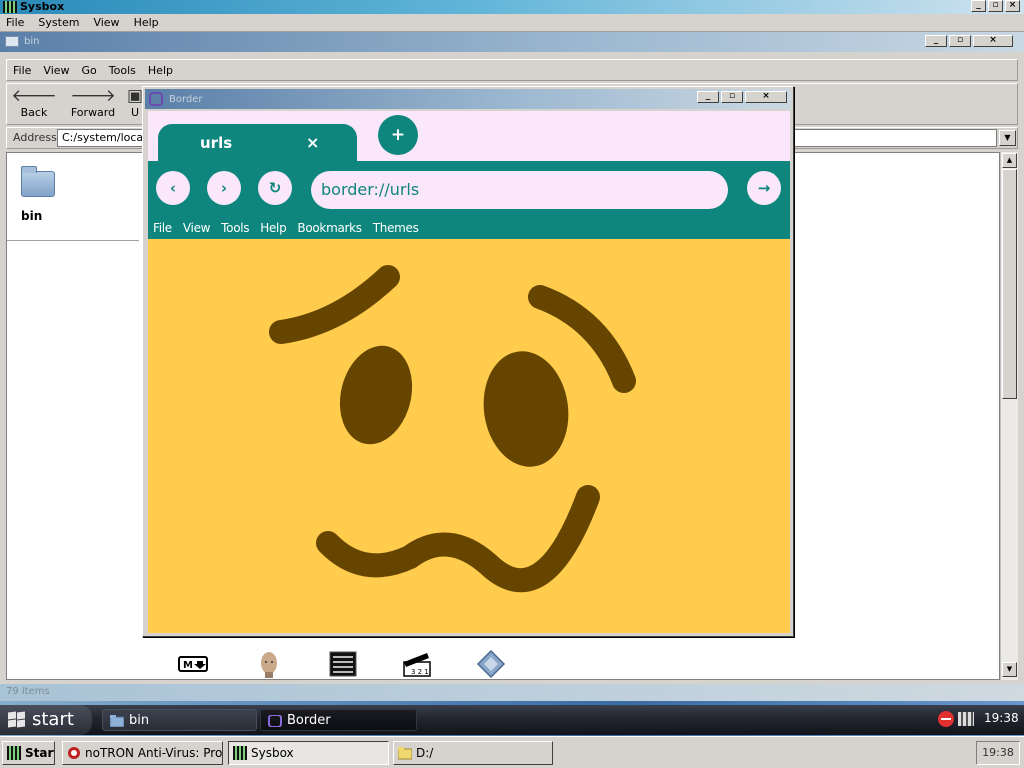 Image resolution: width=1024 pixels, height=768 pixels. I want to click on browser-menu-view: View, so click(197, 228).